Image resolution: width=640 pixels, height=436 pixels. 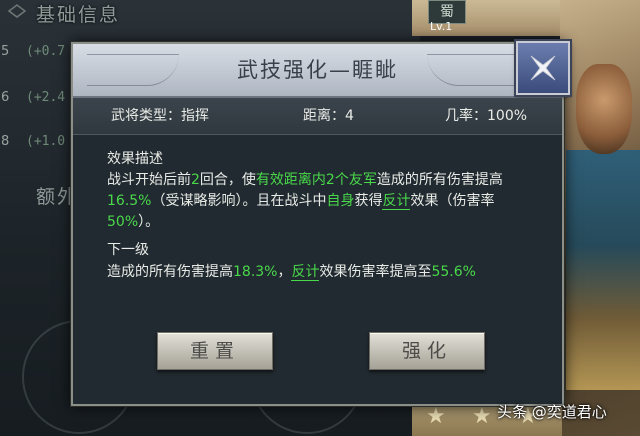 I want to click on stat-bonus: (+1.0, so click(x=46, y=141).